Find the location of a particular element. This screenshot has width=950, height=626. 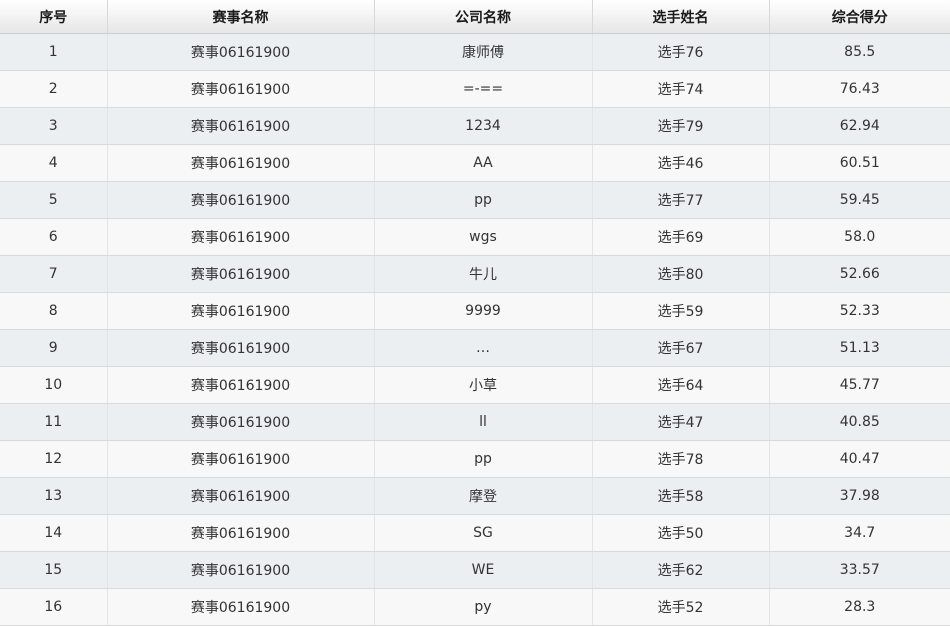

cell-index: 4 is located at coordinates (53, 163).